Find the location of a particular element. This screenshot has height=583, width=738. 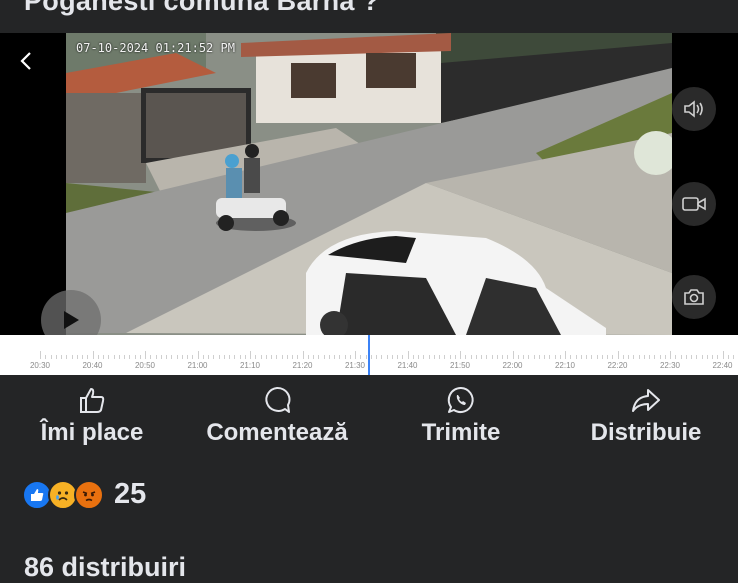

whatsapp-send-button: Trimite is located at coordinates (461, 416).